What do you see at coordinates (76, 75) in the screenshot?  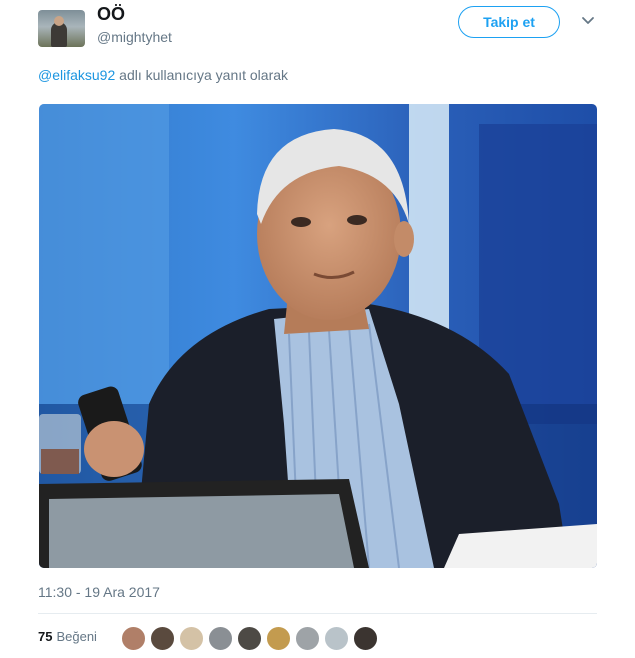 I see `reply-mention-link: @elifaksu92` at bounding box center [76, 75].